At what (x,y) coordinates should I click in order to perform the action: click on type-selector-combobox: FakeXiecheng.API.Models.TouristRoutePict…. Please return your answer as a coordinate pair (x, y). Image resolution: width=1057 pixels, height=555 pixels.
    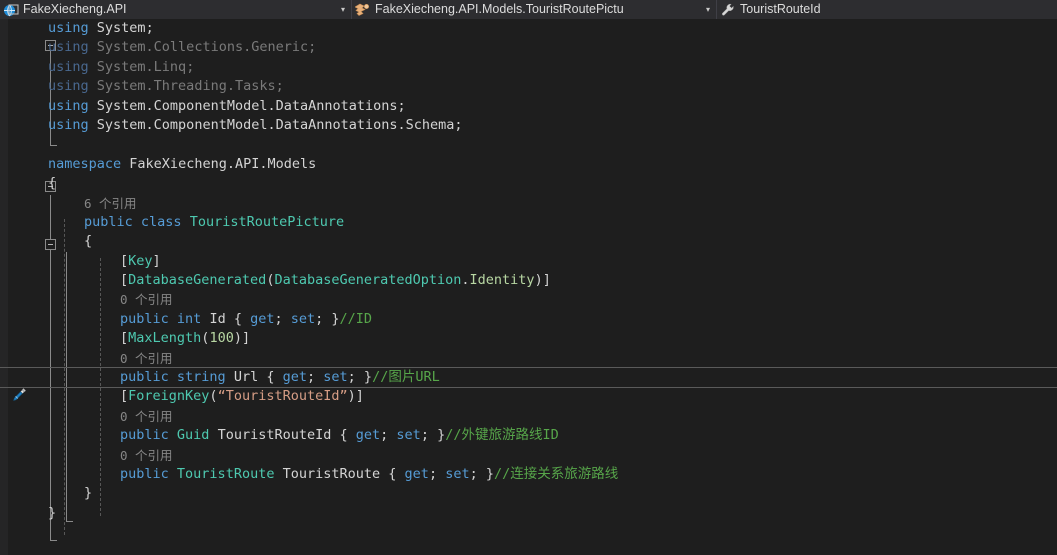
    Looking at the image, I should click on (534, 9).